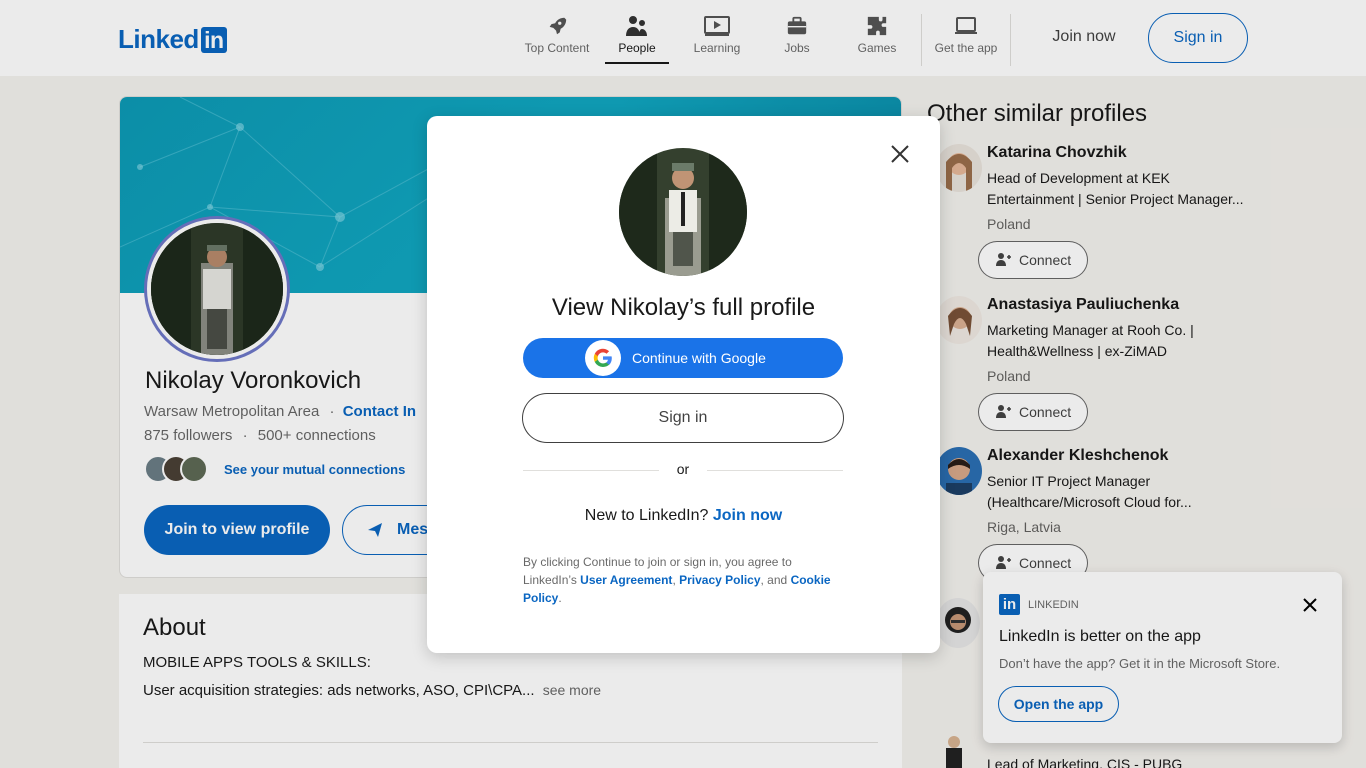 This screenshot has width=1366, height=768. What do you see at coordinates (775, 470) in the screenshot?
I see `divider-line` at bounding box center [775, 470].